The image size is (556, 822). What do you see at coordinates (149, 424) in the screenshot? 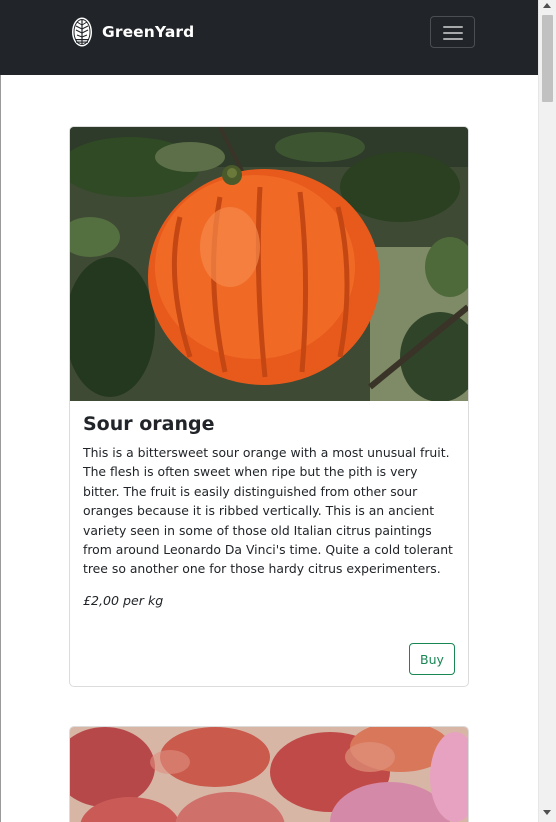
I see `product-title: Sour orange` at bounding box center [149, 424].